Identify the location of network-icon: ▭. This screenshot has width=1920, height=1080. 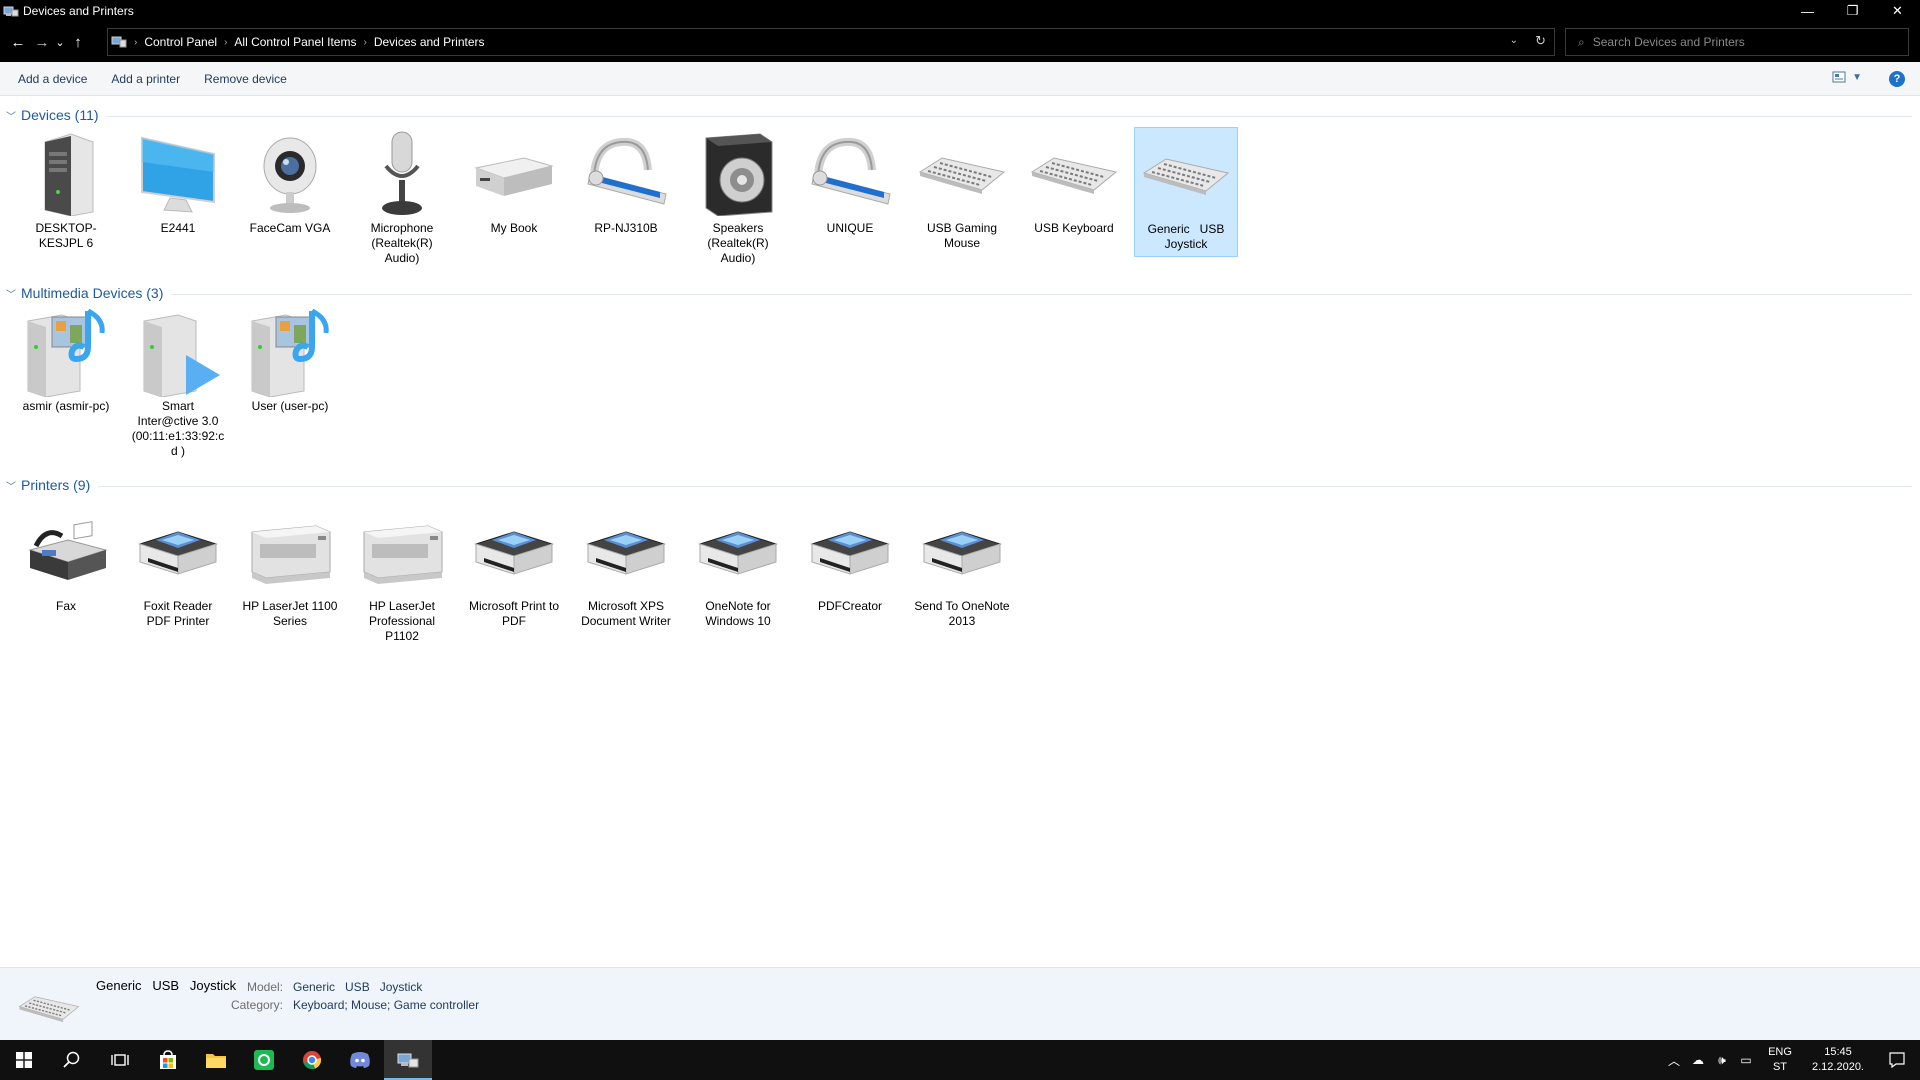
(1746, 1060).